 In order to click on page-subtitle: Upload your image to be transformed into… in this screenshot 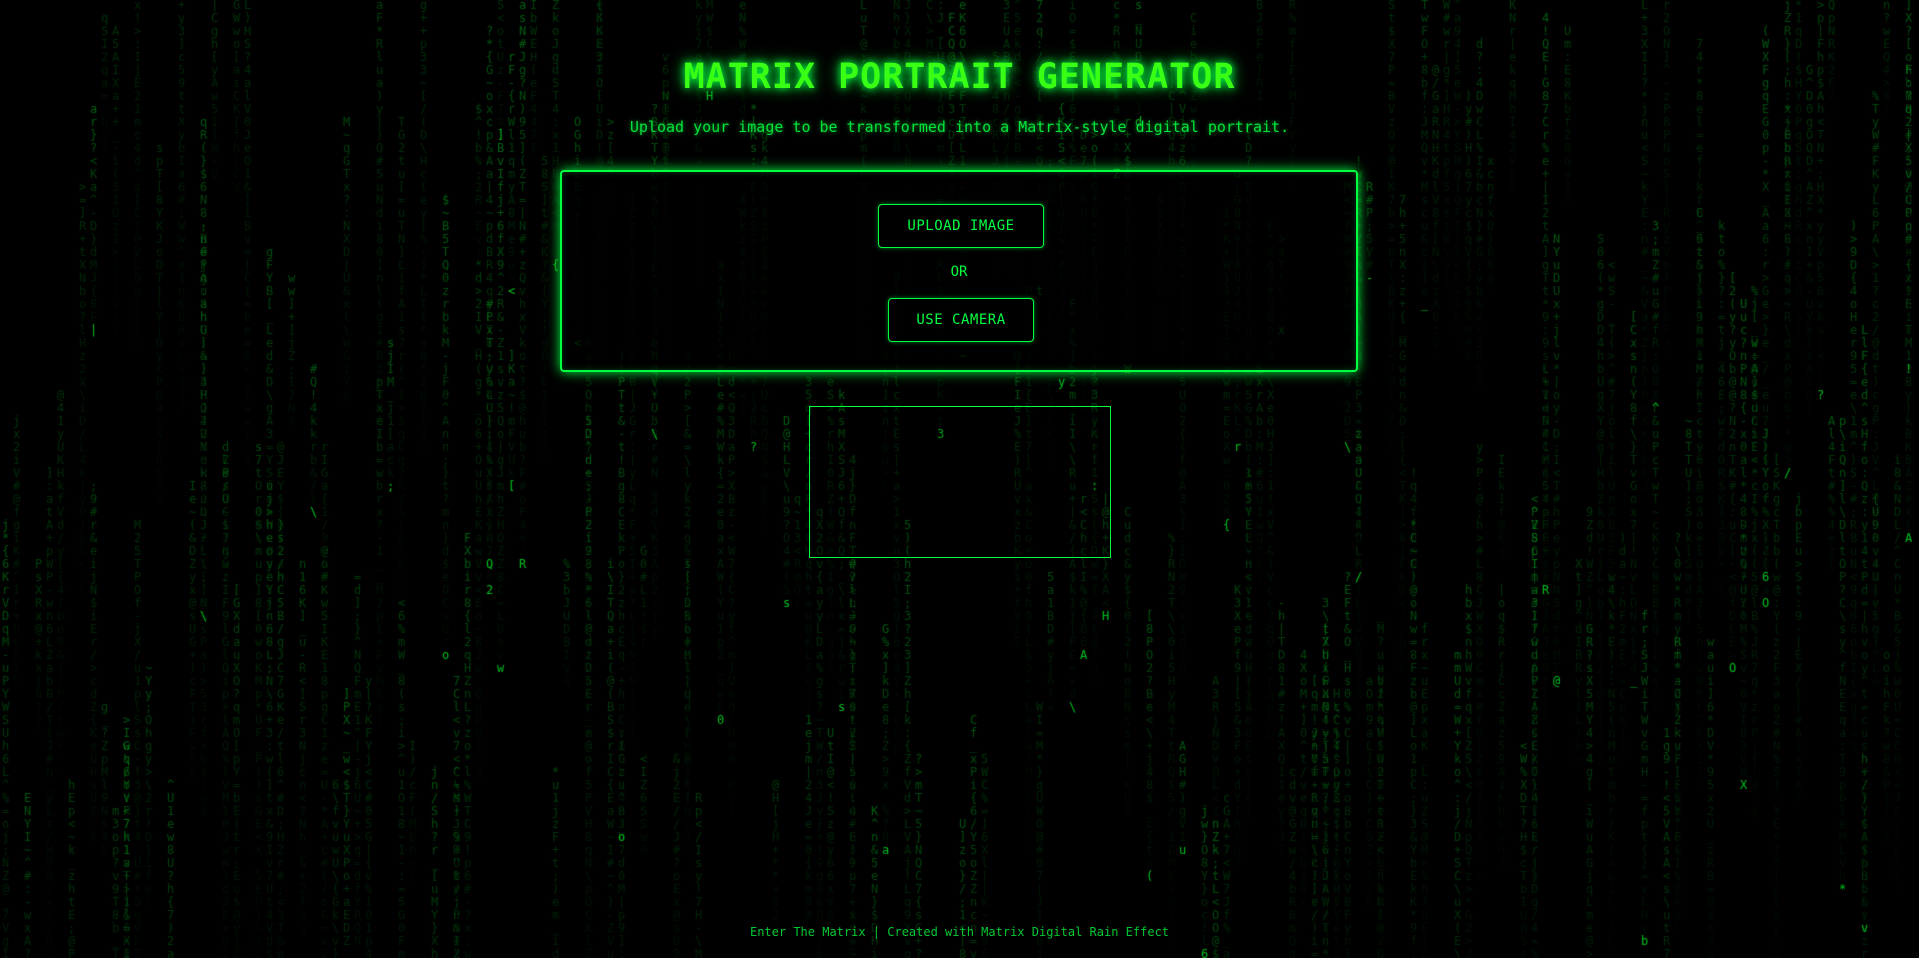, I will do `click(959, 127)`.